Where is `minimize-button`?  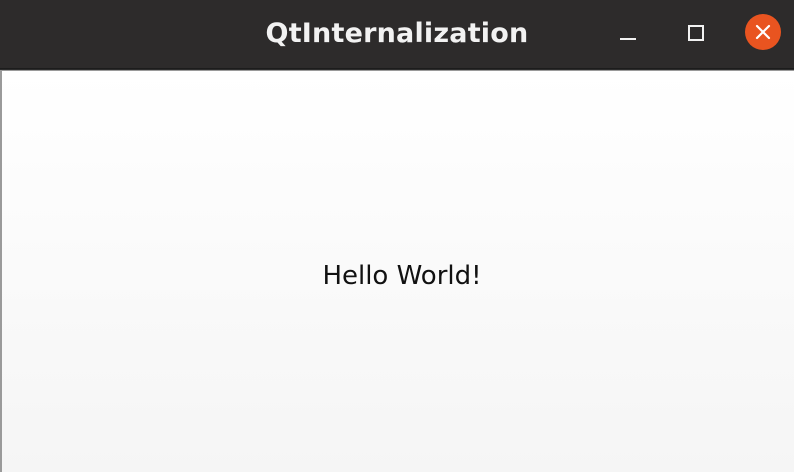 minimize-button is located at coordinates (628, 34).